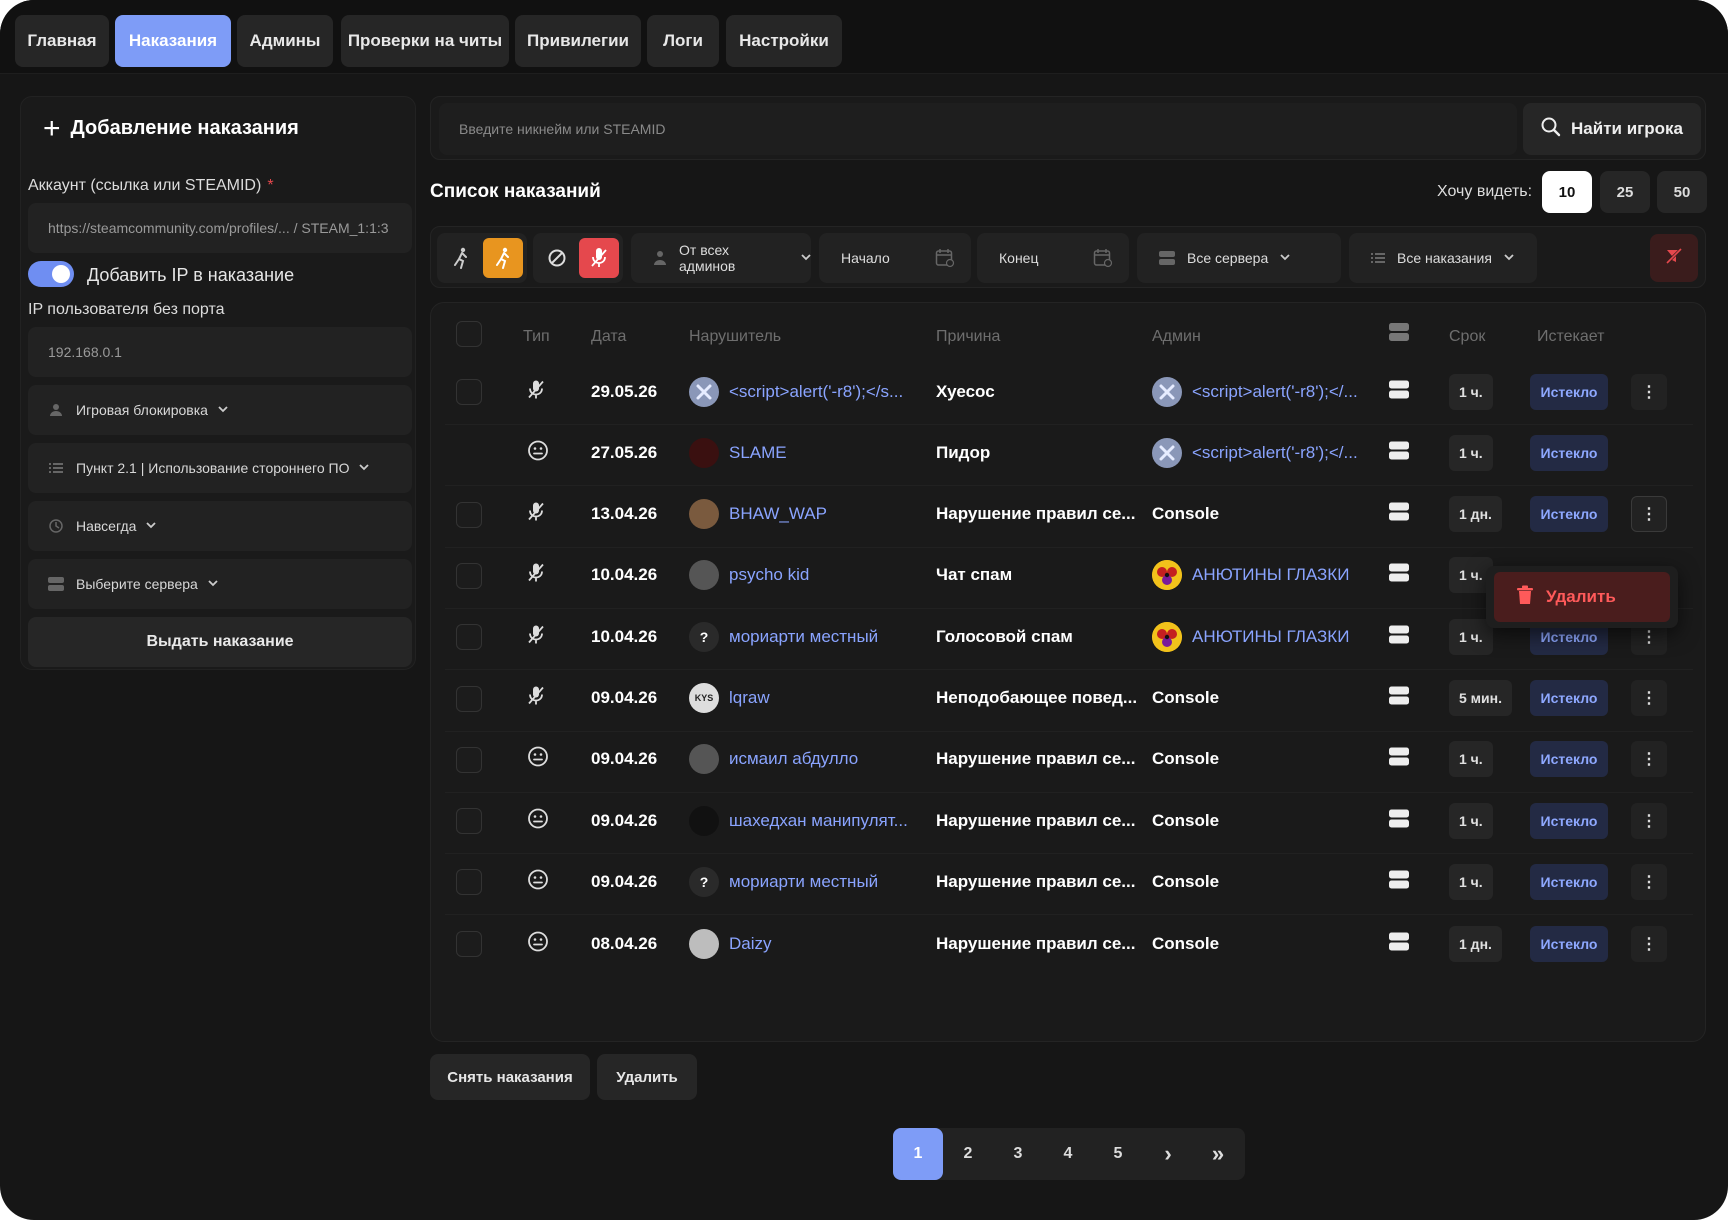  What do you see at coordinates (647, 1077) in the screenshot?
I see `delete-selected-button: Удалить` at bounding box center [647, 1077].